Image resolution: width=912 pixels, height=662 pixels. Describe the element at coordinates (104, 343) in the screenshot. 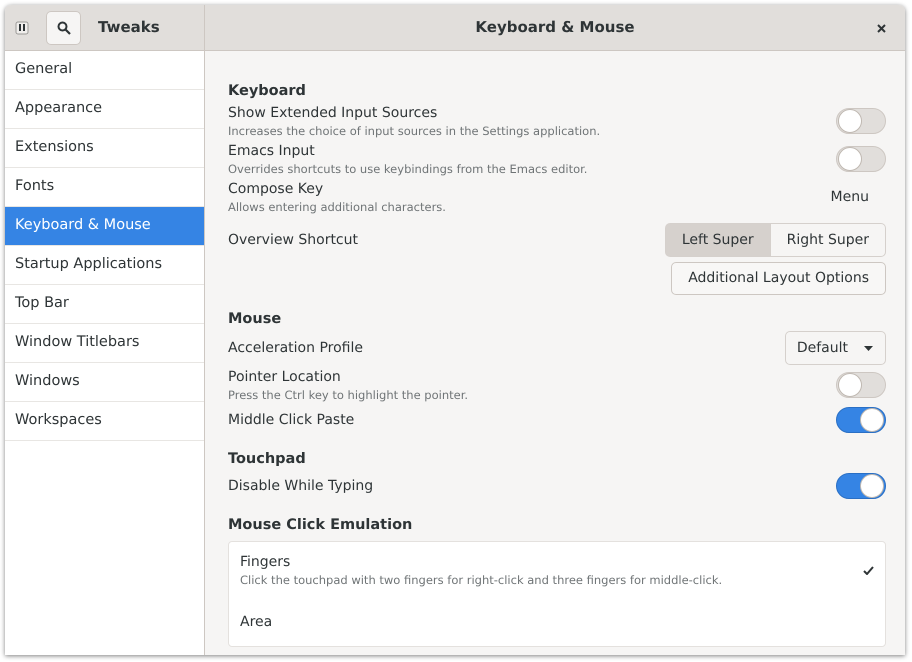

I see `sidebar-item: Window Titlebars` at that location.